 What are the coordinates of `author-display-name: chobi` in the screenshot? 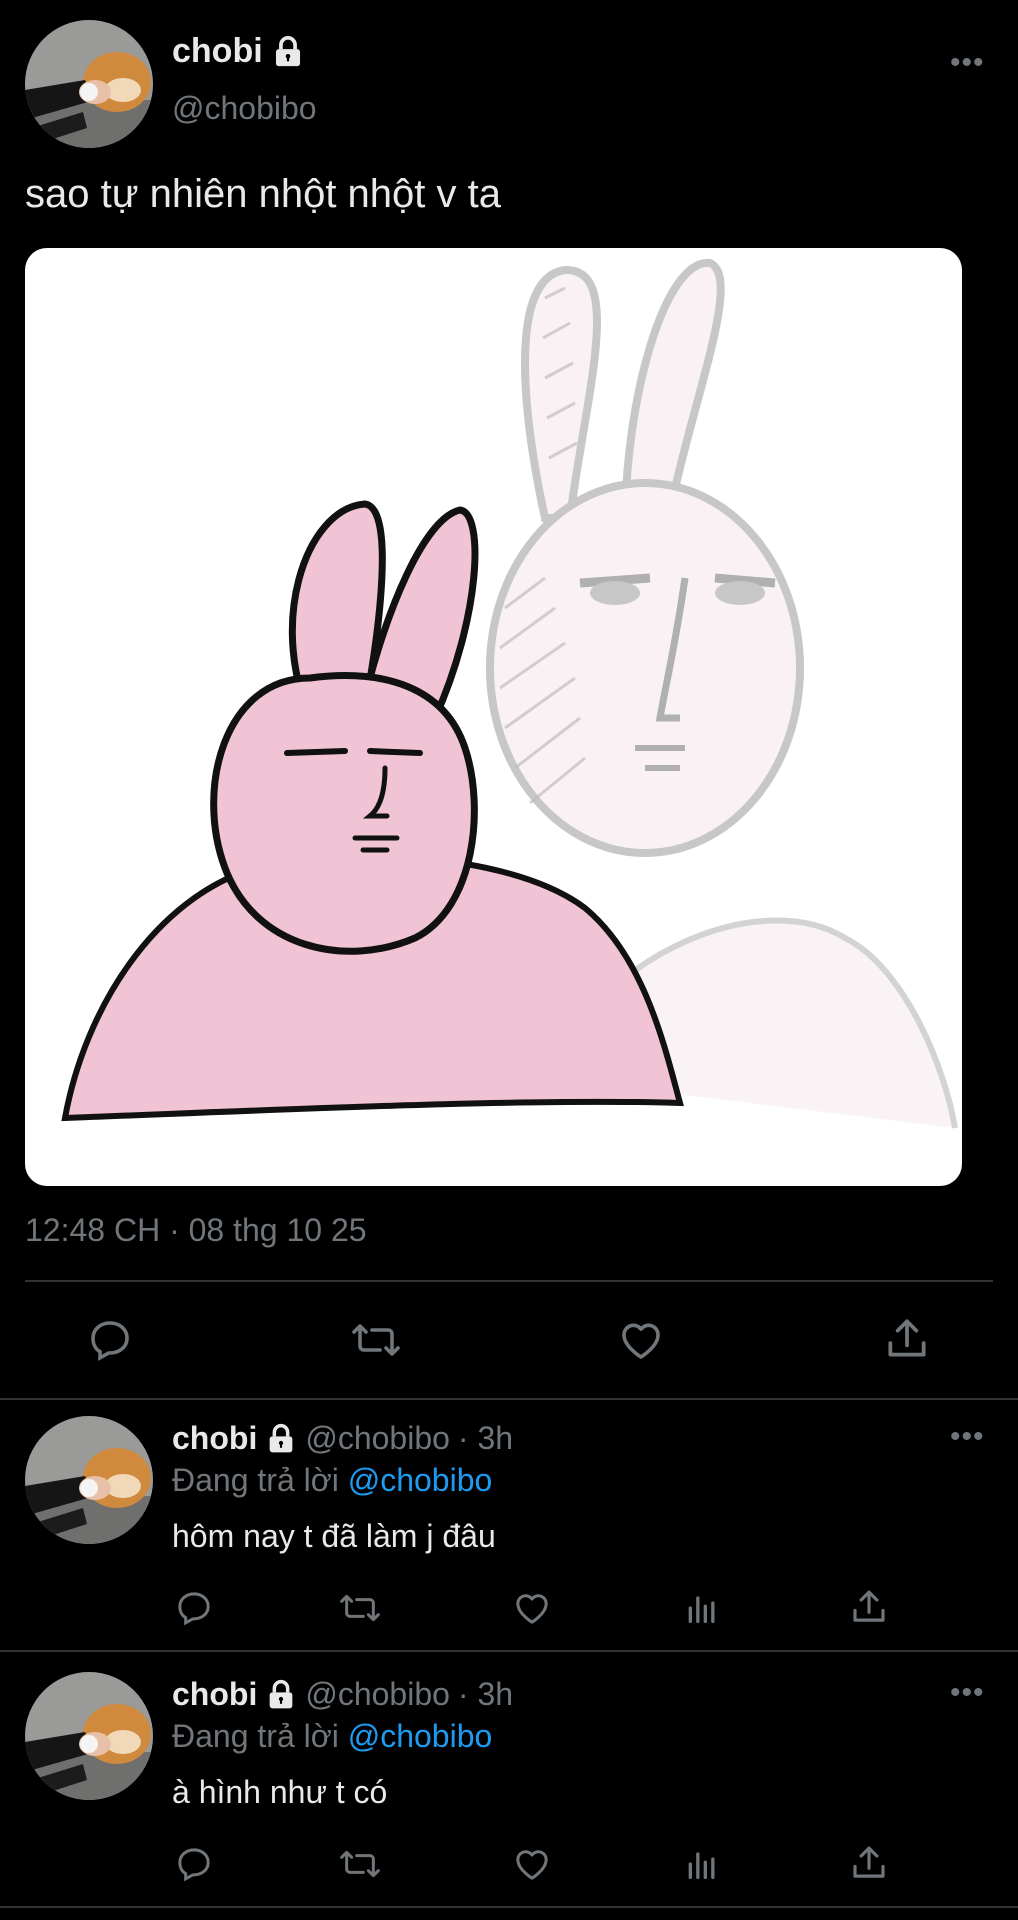 It's located at (217, 51).